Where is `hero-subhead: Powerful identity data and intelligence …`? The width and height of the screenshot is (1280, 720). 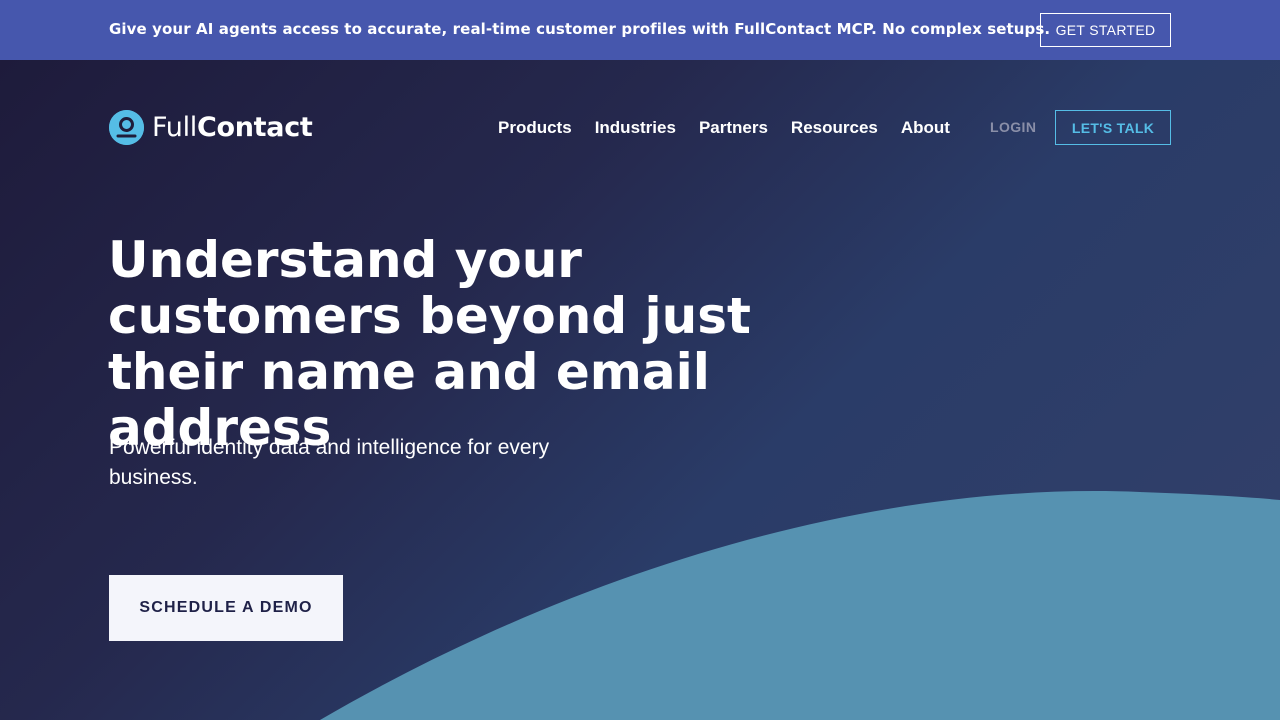 hero-subhead: Powerful identity data and intelligence … is located at coordinates (329, 462).